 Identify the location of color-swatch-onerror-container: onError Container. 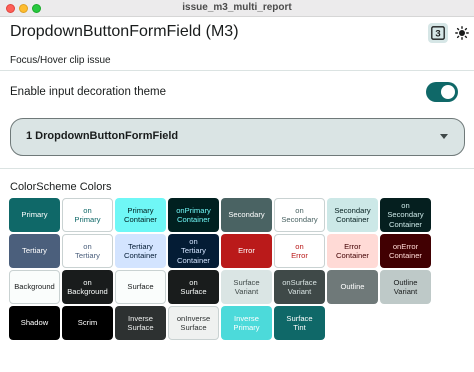
(405, 251).